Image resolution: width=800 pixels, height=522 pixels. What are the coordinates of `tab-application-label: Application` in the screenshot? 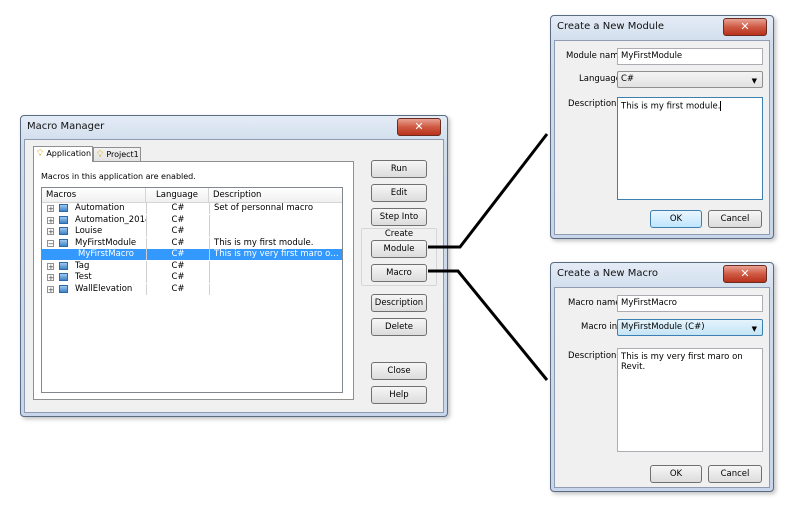 It's located at (69, 153).